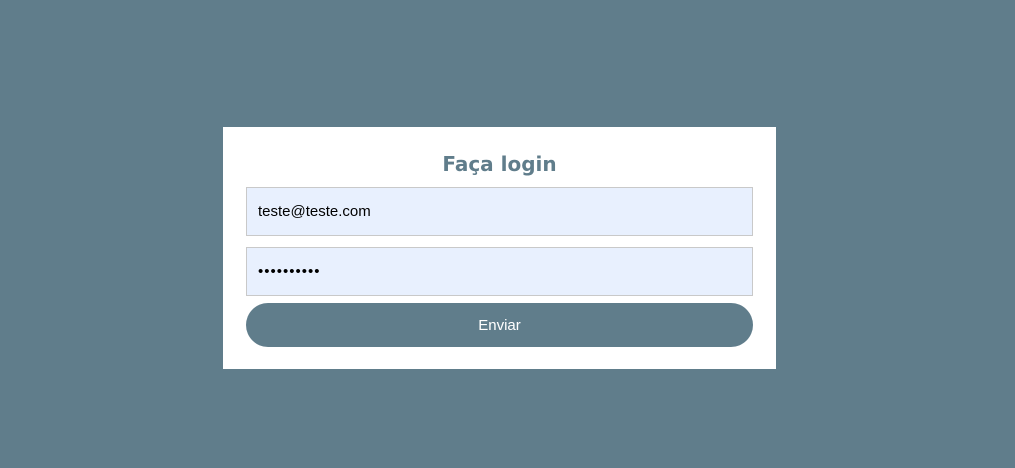 The width and height of the screenshot is (1015, 468). What do you see at coordinates (499, 325) in the screenshot?
I see `submit-button: Enviar` at bounding box center [499, 325].